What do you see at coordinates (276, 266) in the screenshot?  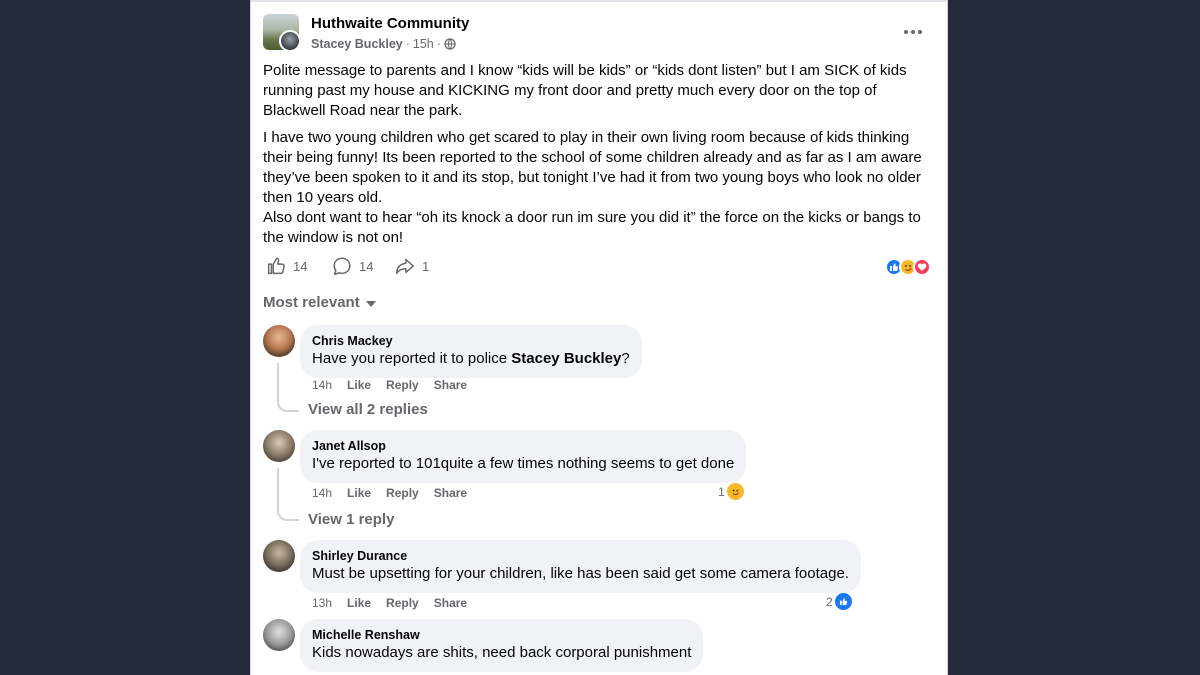 I see `thumbs-up-icon` at bounding box center [276, 266].